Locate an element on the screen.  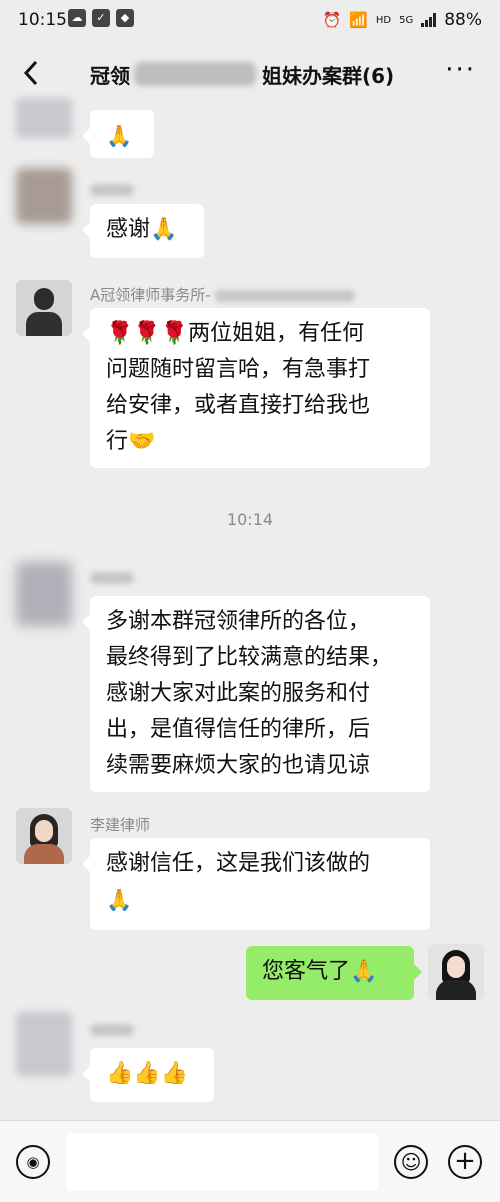
sender-name: A冠领律师事务所- is located at coordinates (222, 294).